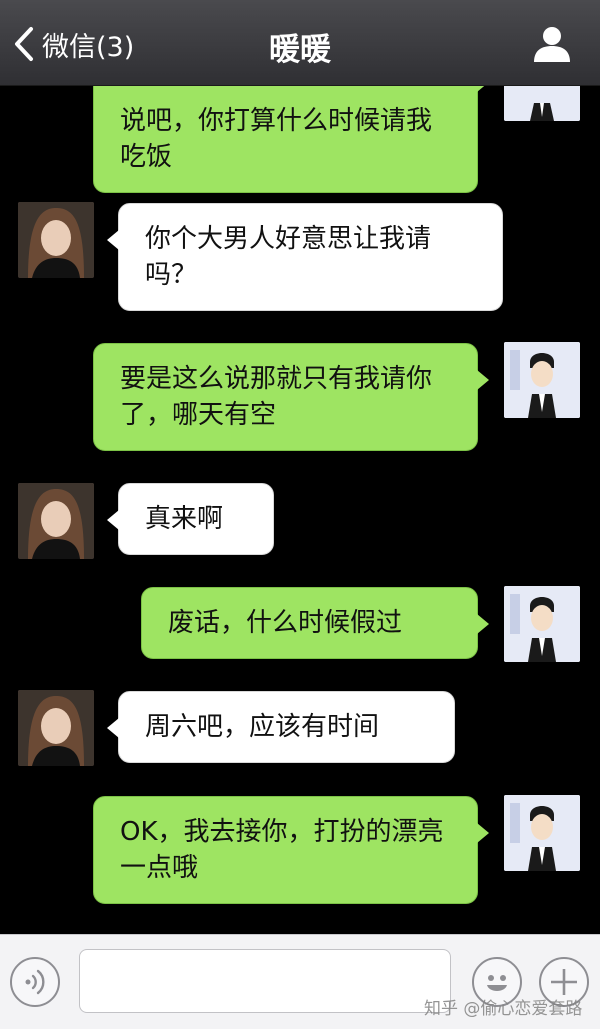 The height and width of the screenshot is (1029, 600). I want to click on message-row: 真来啊, so click(300, 521).